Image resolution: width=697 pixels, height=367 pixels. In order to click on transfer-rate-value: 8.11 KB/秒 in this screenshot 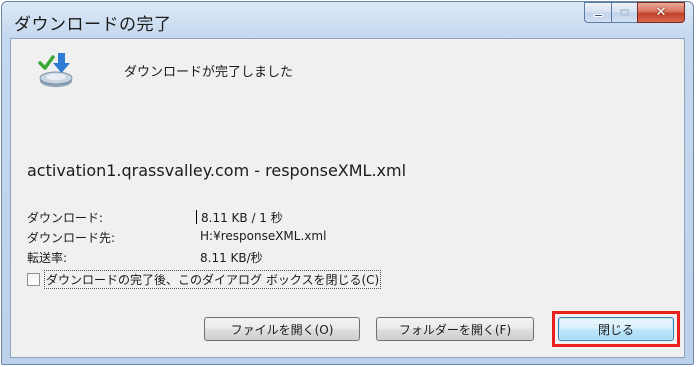, I will do `click(231, 258)`.